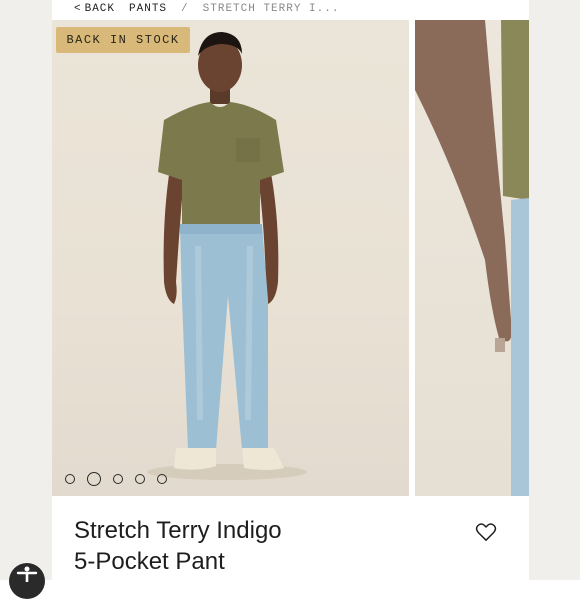 The image size is (580, 599). Describe the element at coordinates (239, 546) in the screenshot. I see `product-title: Stretch Terry Indigo 5-Pocket Pant` at that location.